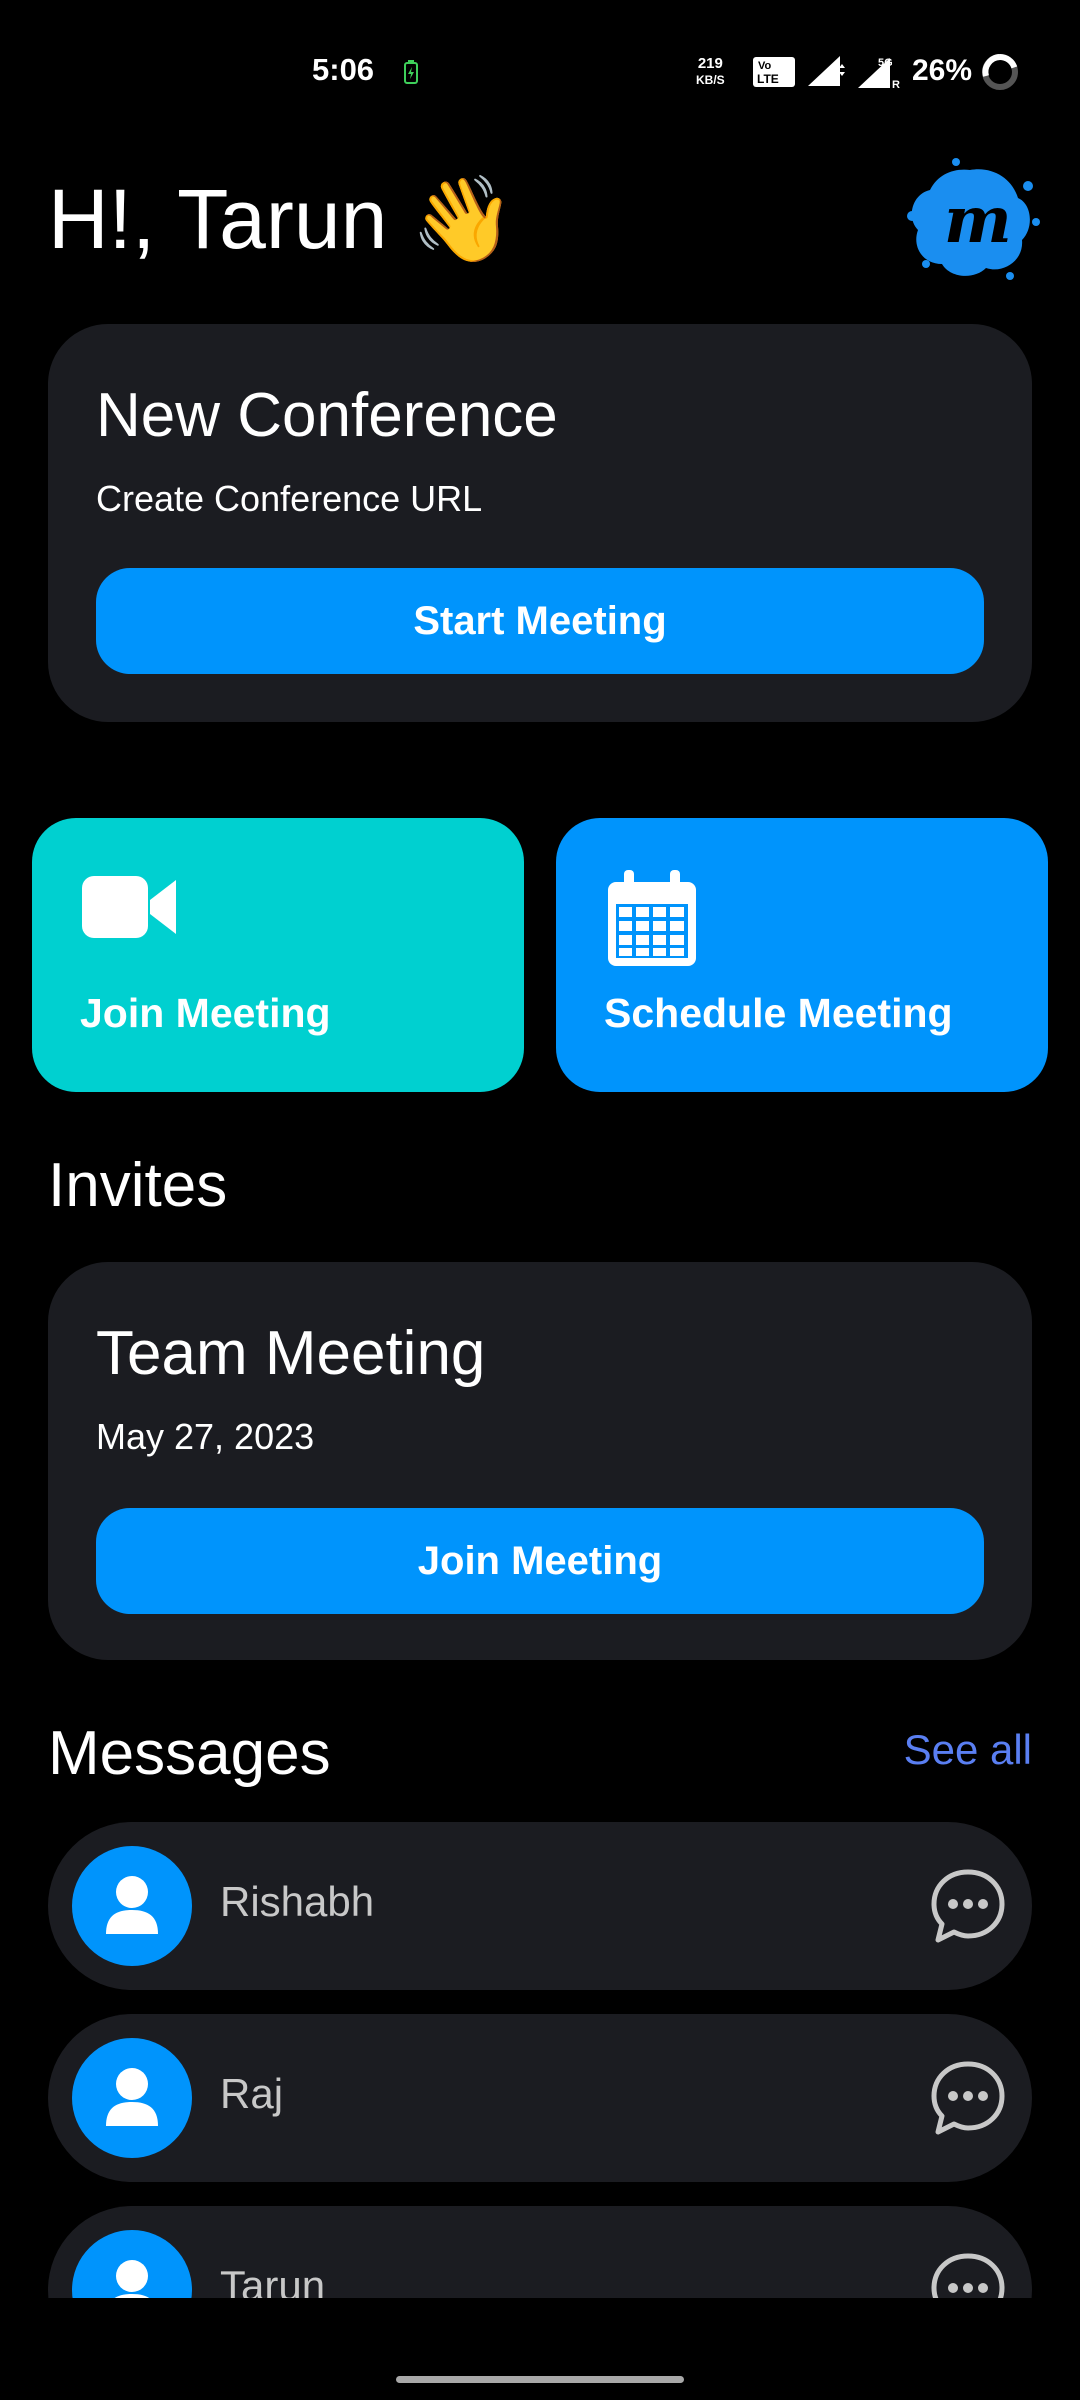 The image size is (1080, 2400). Describe the element at coordinates (411, 72) in the screenshot. I see `battery-charging-icon` at that location.